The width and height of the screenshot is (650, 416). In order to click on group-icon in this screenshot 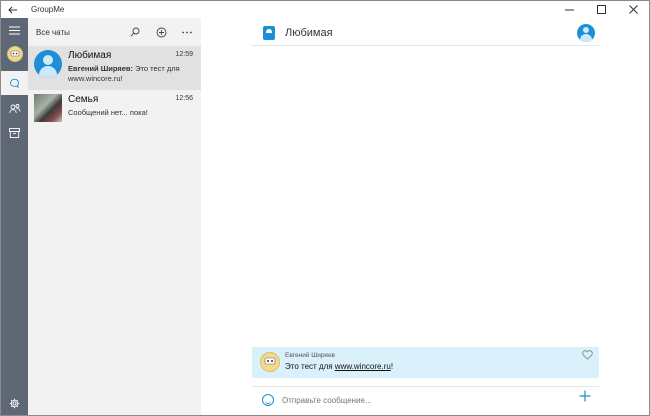, I will do `click(269, 32)`.